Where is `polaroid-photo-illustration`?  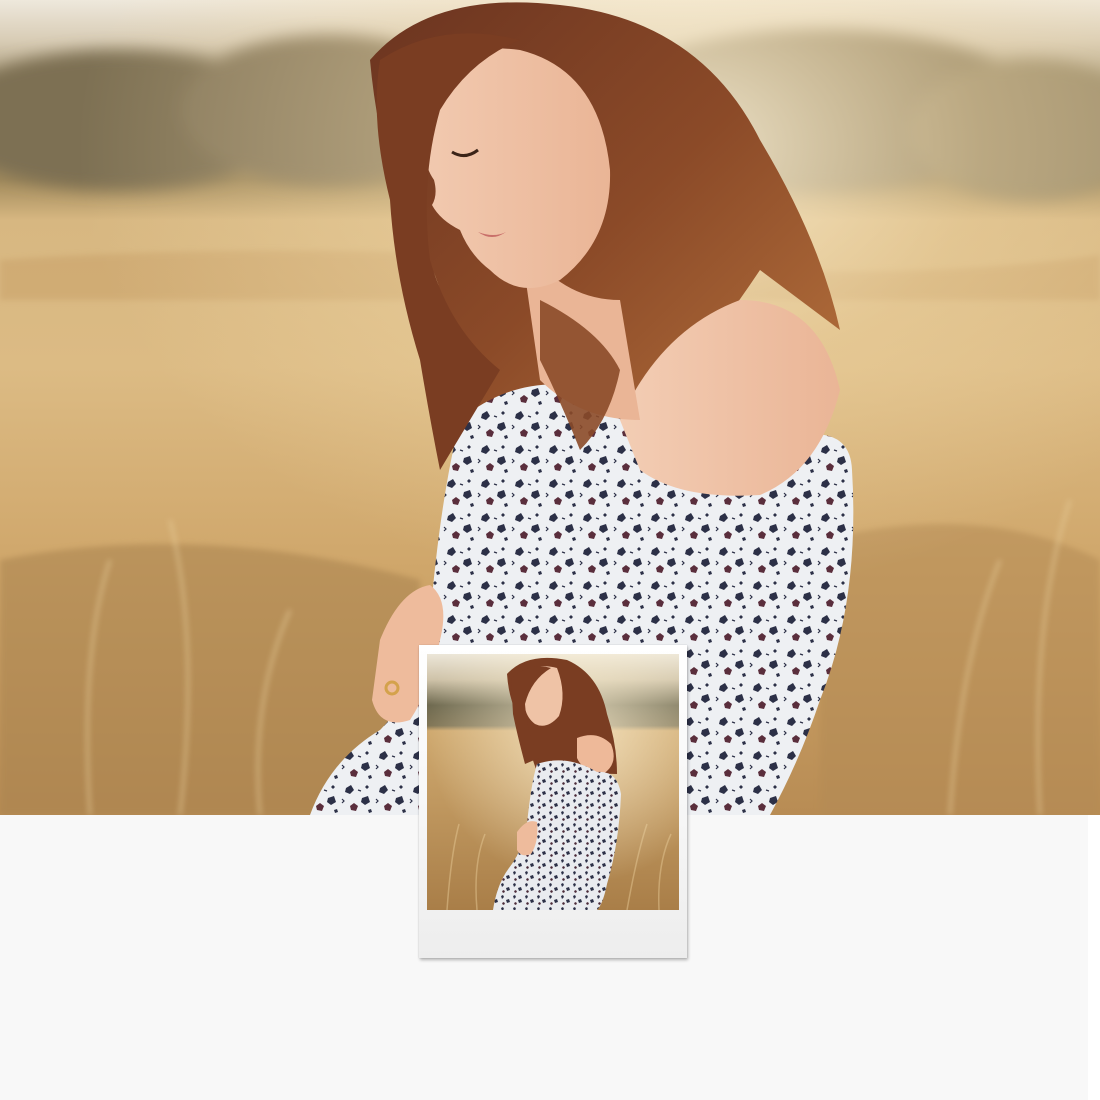 polaroid-photo-illustration is located at coordinates (553, 782).